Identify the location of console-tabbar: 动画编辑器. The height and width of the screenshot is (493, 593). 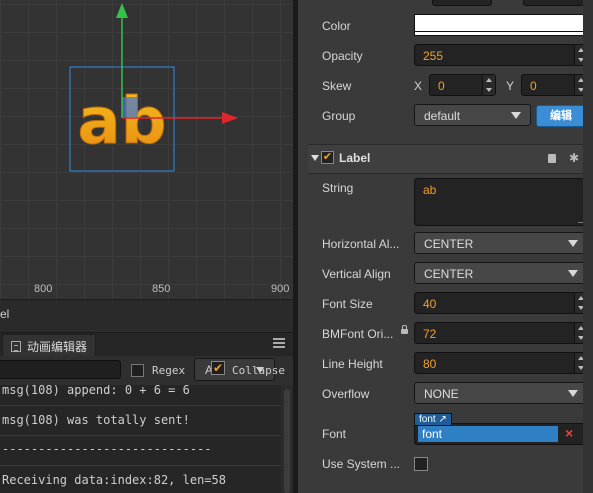
(146, 344).